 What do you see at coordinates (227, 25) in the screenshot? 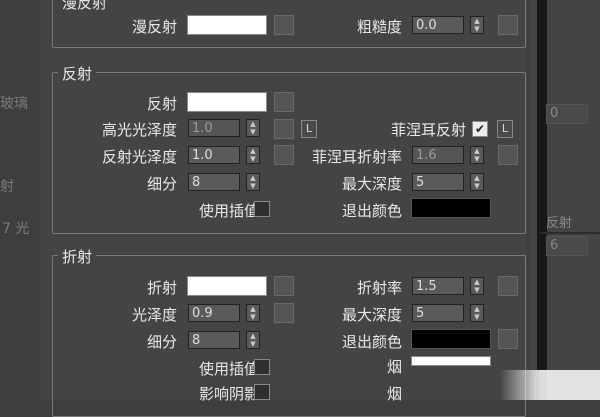
I see `diffuse-color-swatch` at bounding box center [227, 25].